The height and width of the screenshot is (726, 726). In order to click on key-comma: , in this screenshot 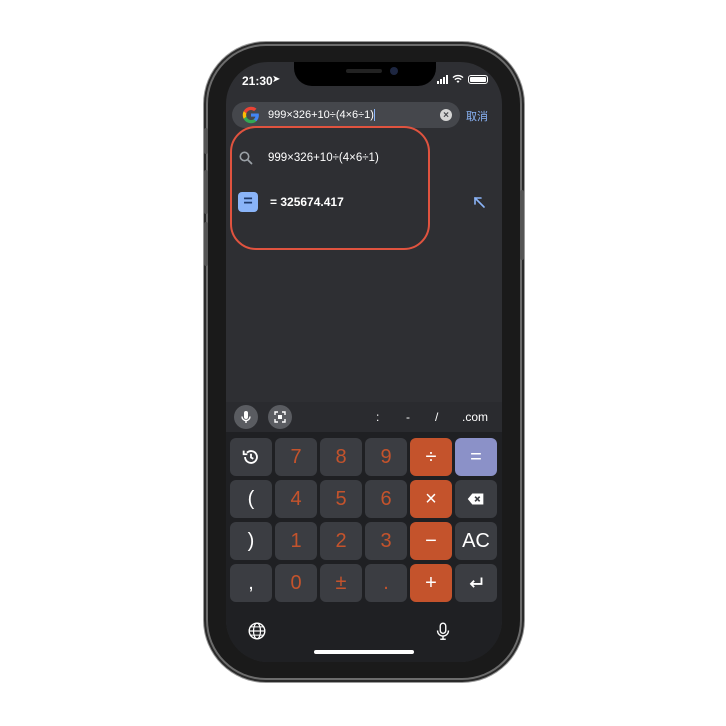, I will do `click(251, 583)`.